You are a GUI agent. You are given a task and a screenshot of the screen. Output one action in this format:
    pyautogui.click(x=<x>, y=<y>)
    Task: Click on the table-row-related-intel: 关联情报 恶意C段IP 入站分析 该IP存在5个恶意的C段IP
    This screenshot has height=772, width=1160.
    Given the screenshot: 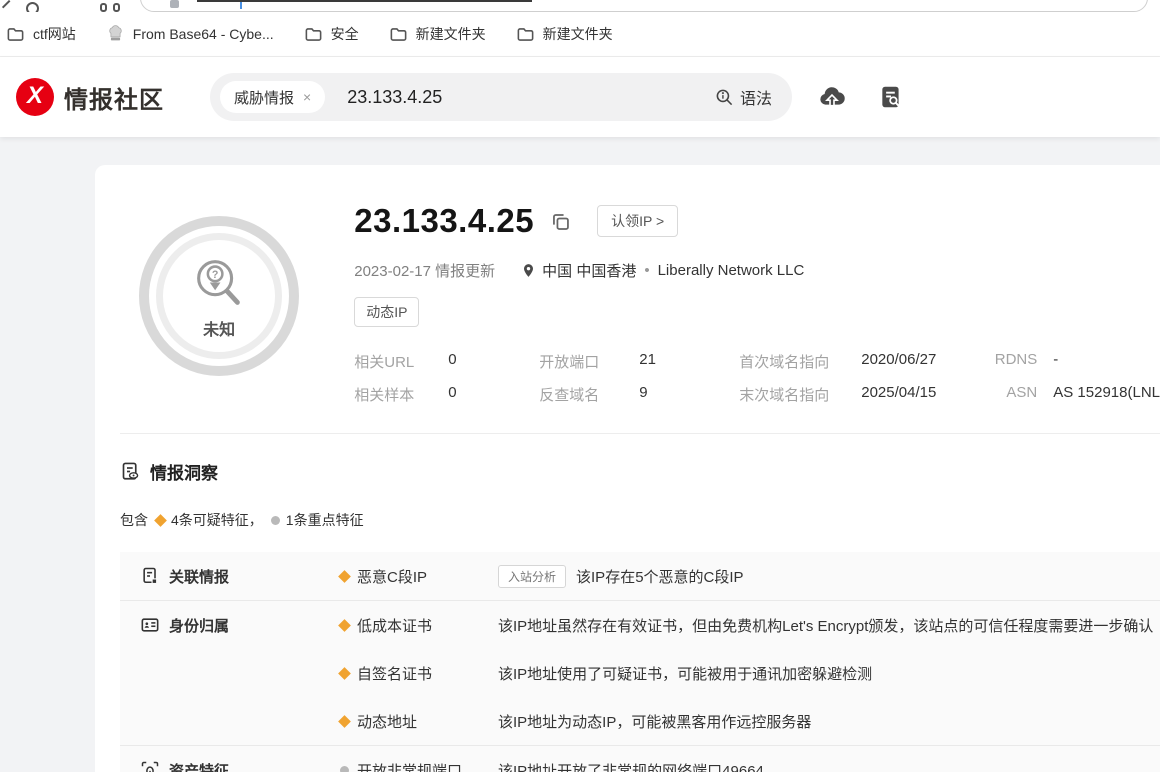 What is the action you would take?
    pyautogui.click(x=640, y=576)
    